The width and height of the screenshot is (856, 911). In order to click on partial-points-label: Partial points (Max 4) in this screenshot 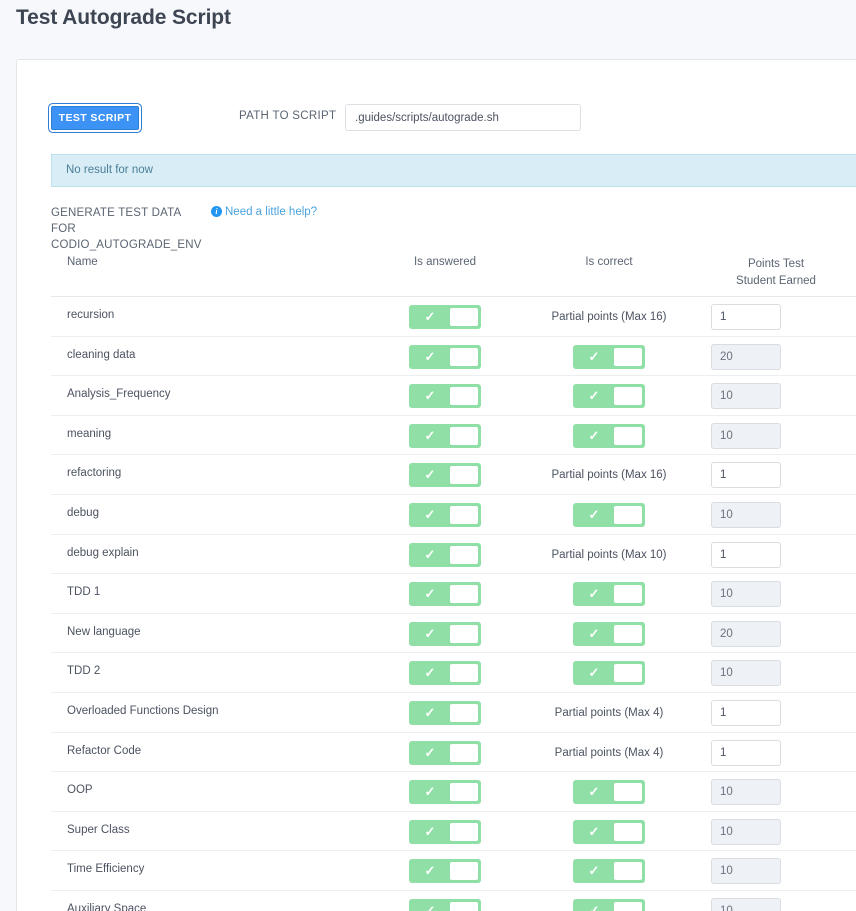, I will do `click(609, 712)`.